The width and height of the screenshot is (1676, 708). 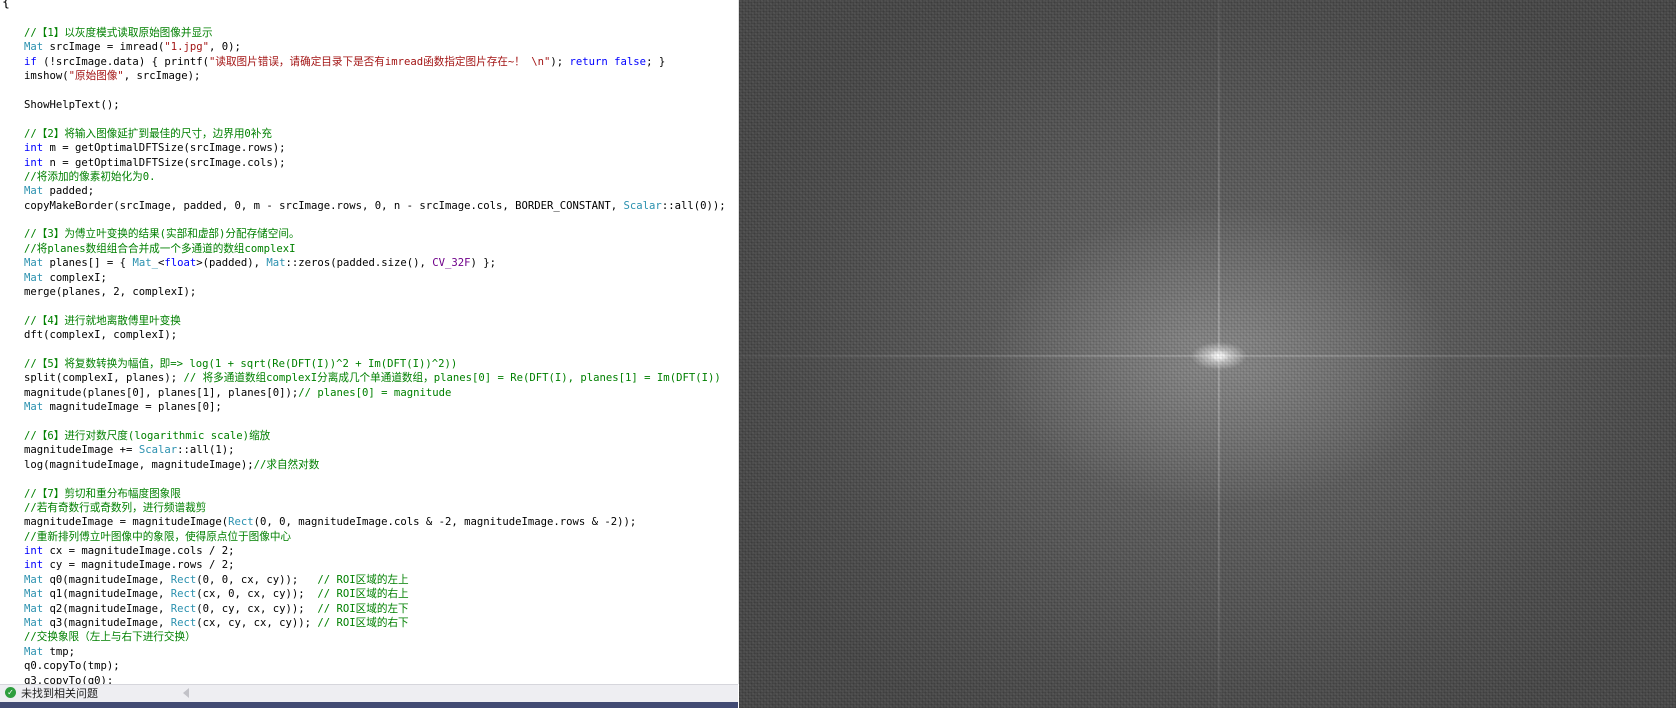 What do you see at coordinates (375, 177) in the screenshot?
I see `code-line: //将添加的像素初始化为0.` at bounding box center [375, 177].